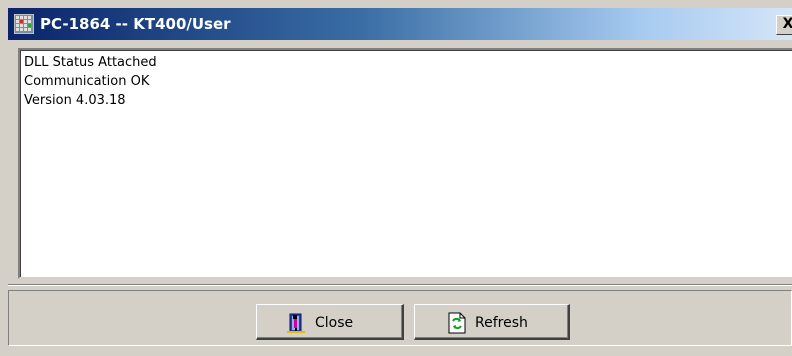  What do you see at coordinates (334, 323) in the screenshot?
I see `close-button-label: Close` at bounding box center [334, 323].